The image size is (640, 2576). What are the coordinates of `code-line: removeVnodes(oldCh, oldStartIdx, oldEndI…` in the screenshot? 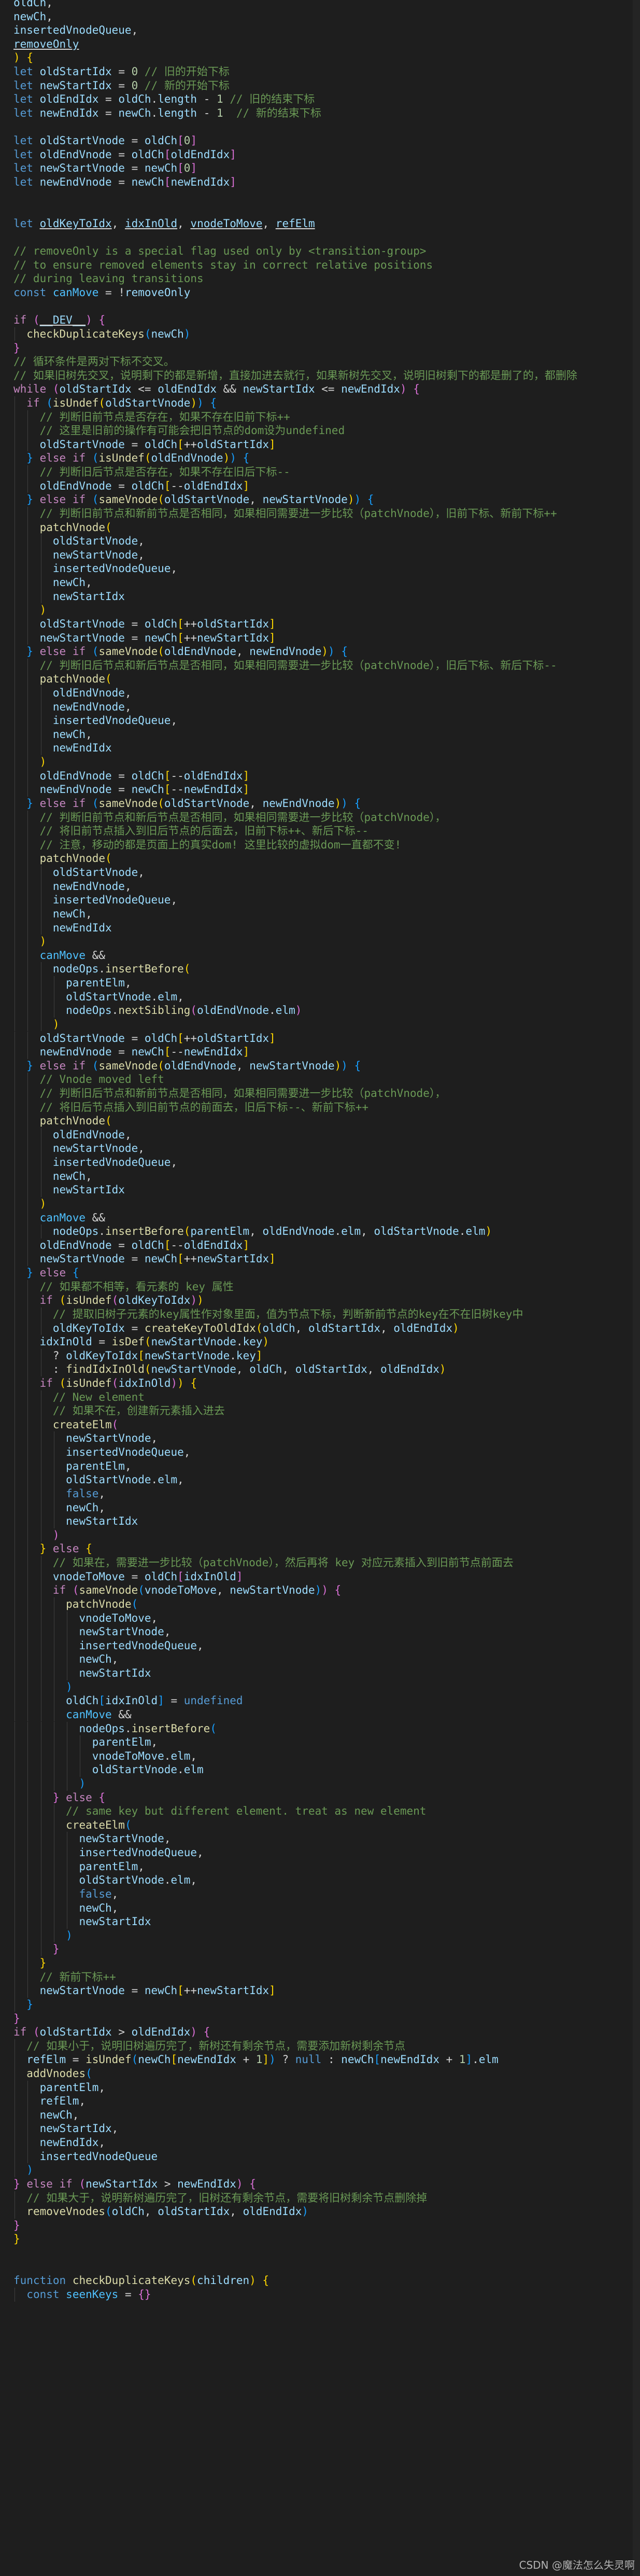 It's located at (320, 2211).